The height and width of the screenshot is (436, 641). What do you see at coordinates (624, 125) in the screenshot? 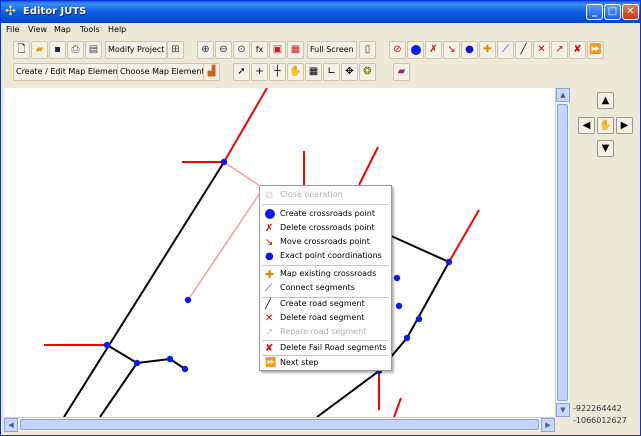
I see `pan-right-icon: ▶` at bounding box center [624, 125].